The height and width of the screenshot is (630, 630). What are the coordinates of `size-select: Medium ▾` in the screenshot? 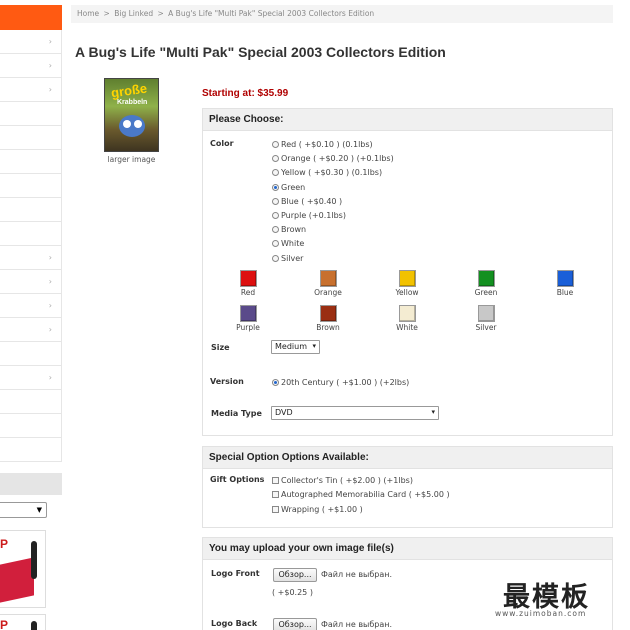 It's located at (295, 347).